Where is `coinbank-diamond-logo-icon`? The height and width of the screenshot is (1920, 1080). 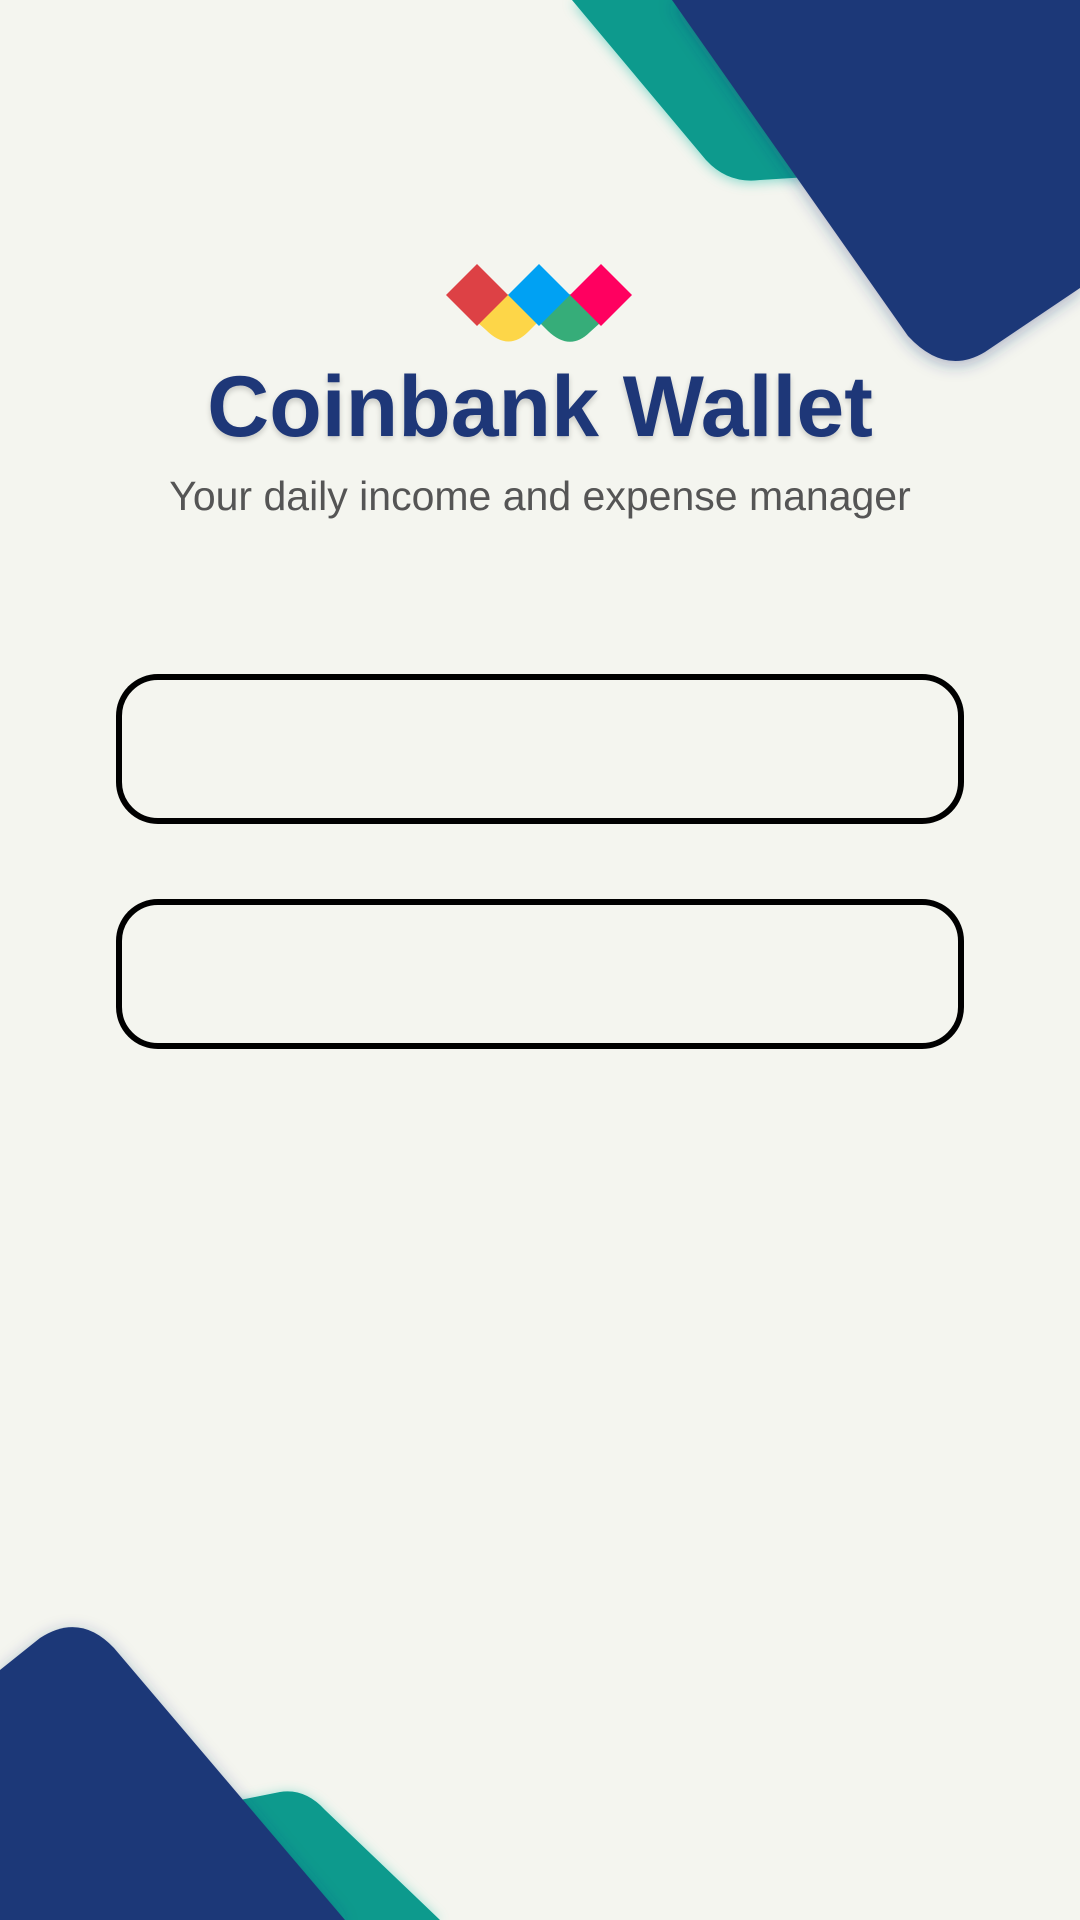
coinbank-diamond-logo-icon is located at coordinates (539, 303).